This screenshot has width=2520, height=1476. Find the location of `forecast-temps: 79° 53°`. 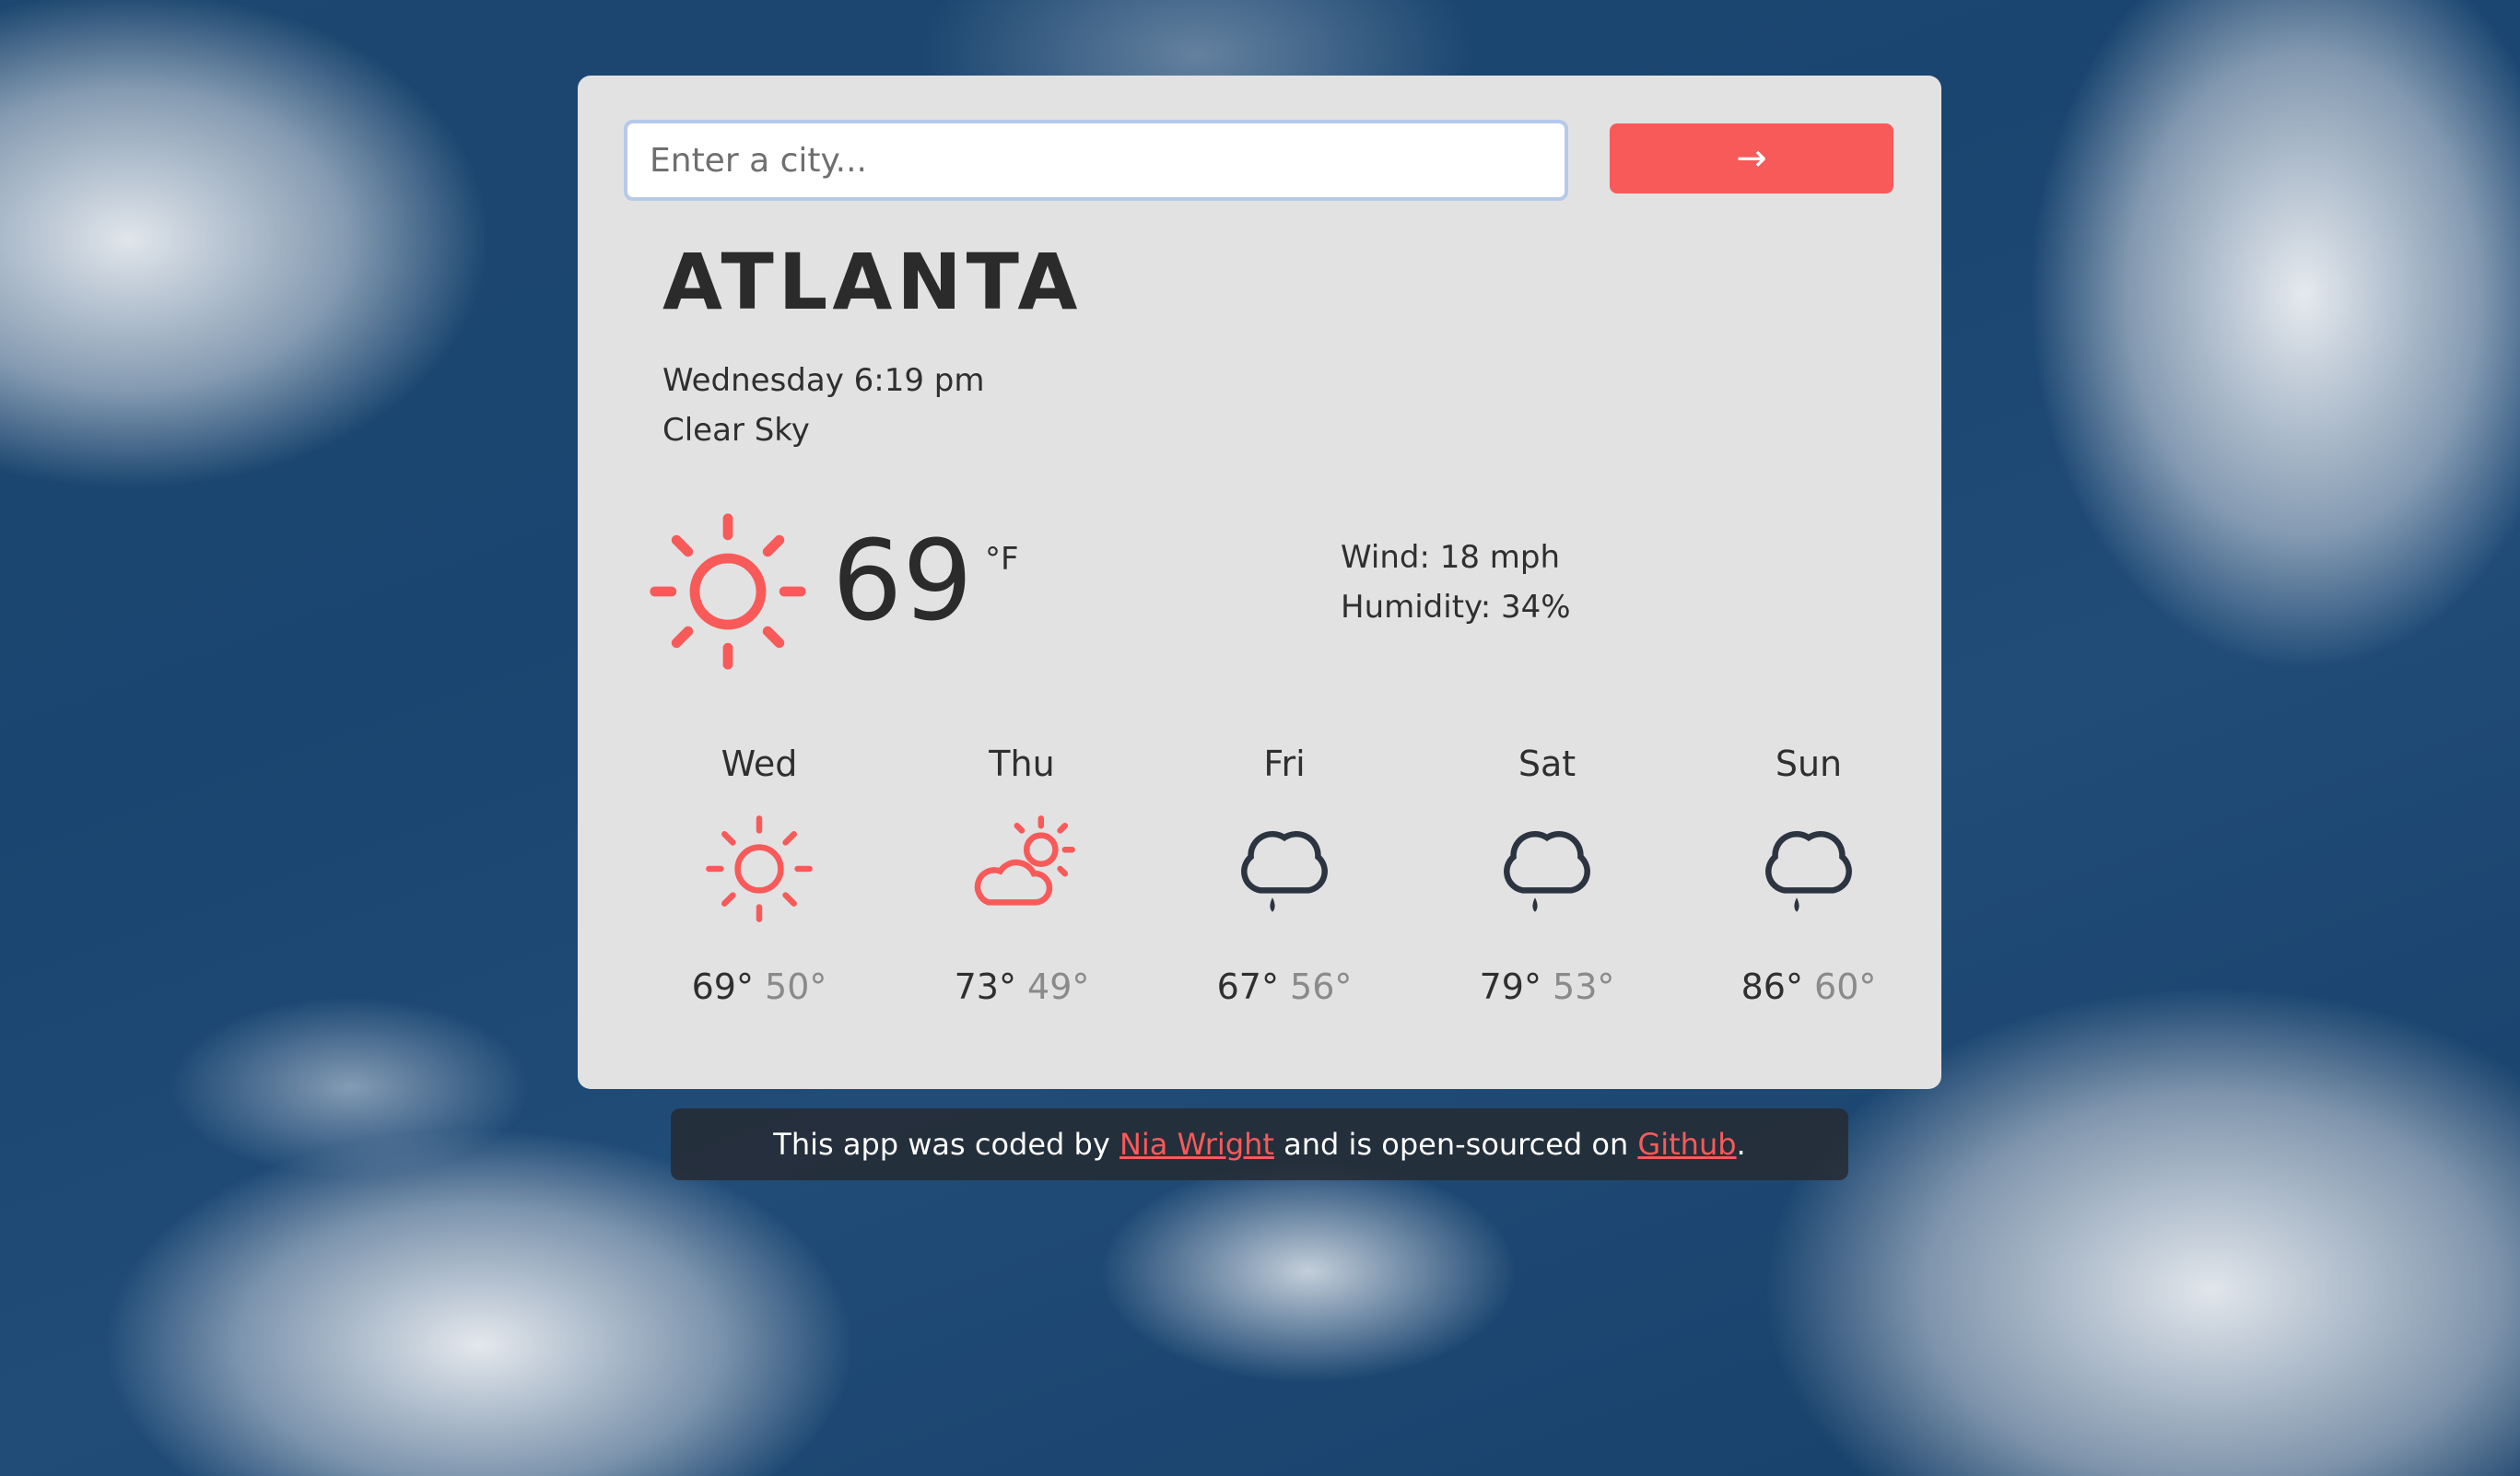

forecast-temps: 79° 53° is located at coordinates (1547, 987).